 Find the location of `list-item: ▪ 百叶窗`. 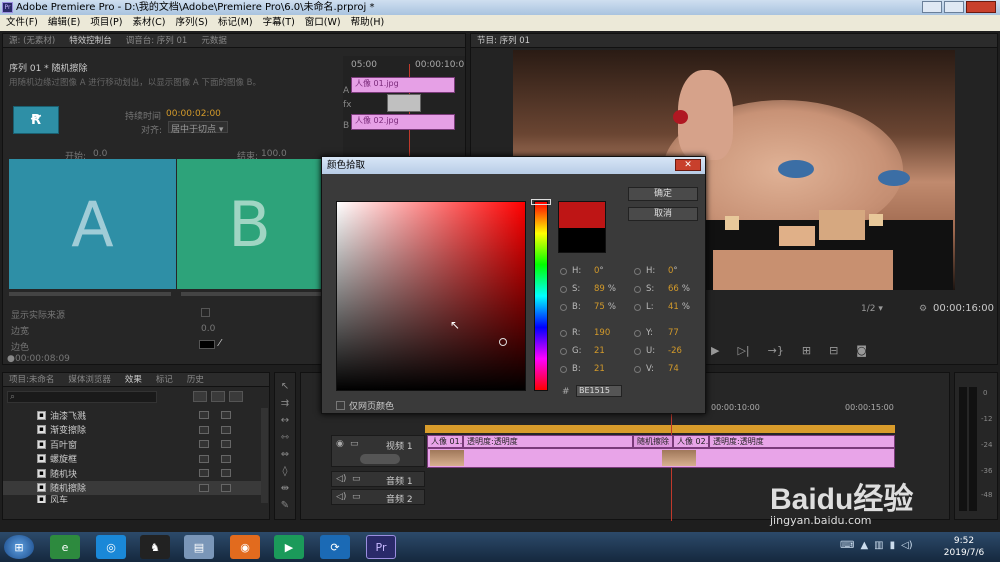

list-item: ▪ 百叶窗 is located at coordinates (132, 444).